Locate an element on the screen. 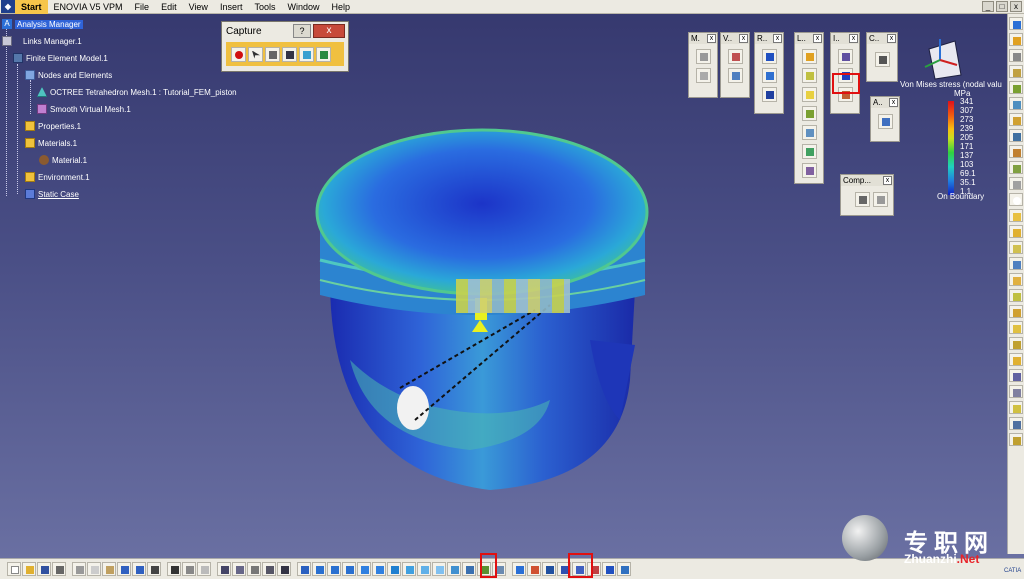  reports-icon is located at coordinates (269, 569).